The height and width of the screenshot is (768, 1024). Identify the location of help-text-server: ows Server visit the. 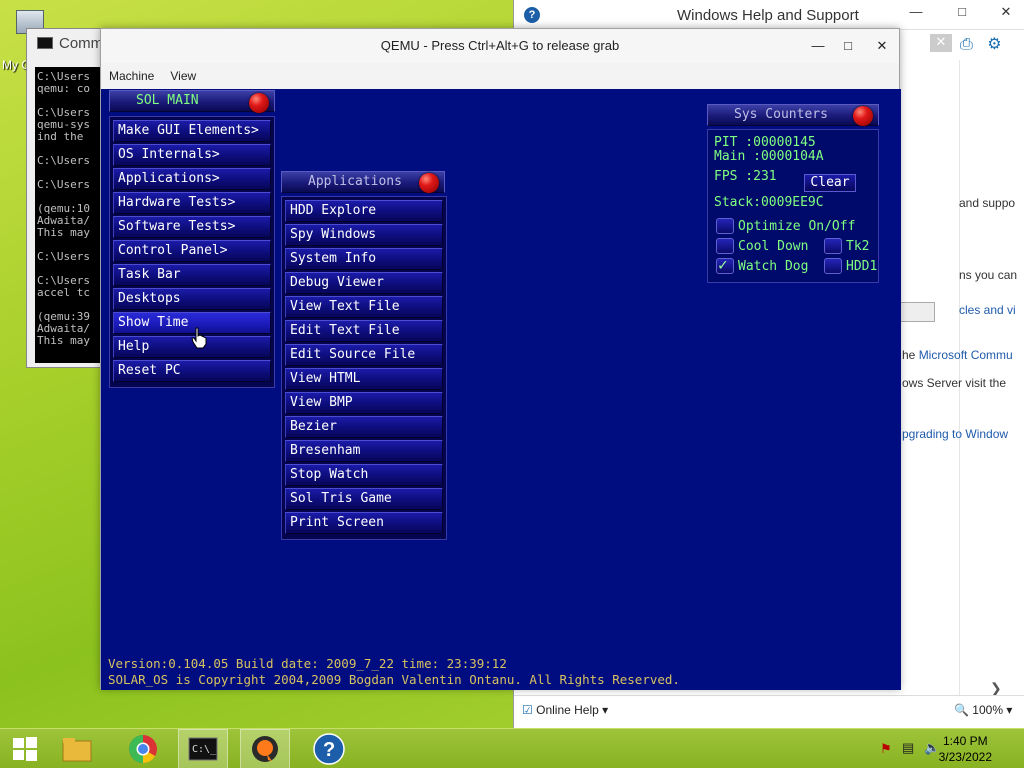
(954, 383).